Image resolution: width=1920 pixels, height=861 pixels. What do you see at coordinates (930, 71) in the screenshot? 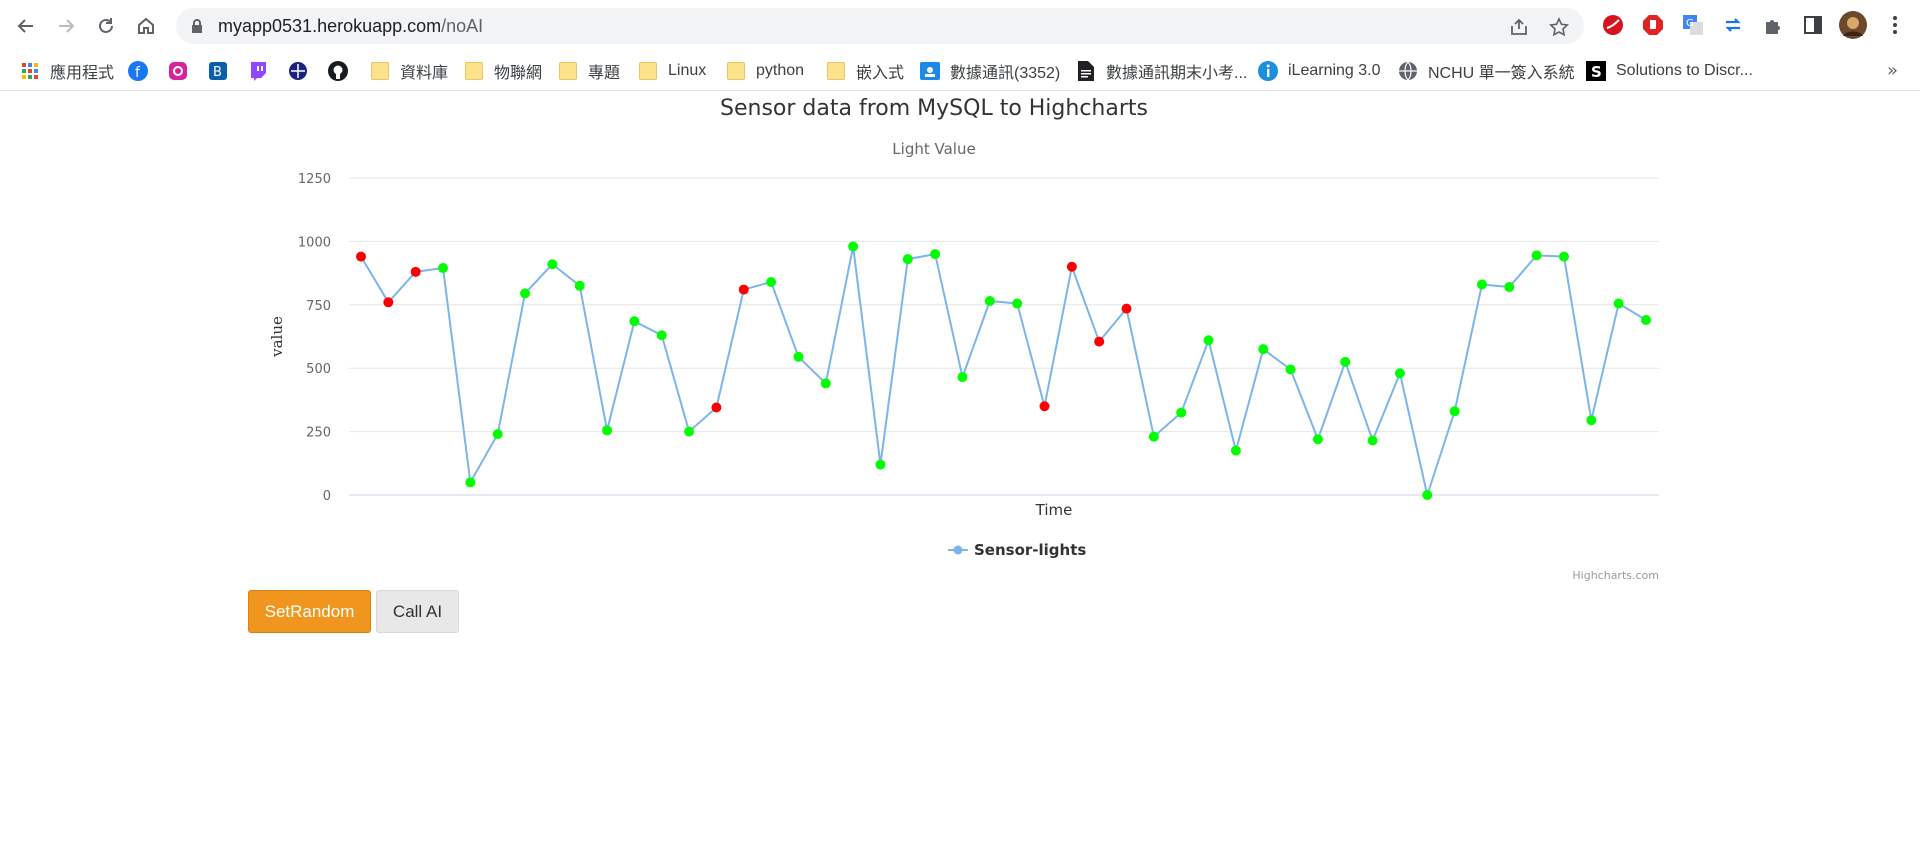
I see `classroom-icon` at bounding box center [930, 71].